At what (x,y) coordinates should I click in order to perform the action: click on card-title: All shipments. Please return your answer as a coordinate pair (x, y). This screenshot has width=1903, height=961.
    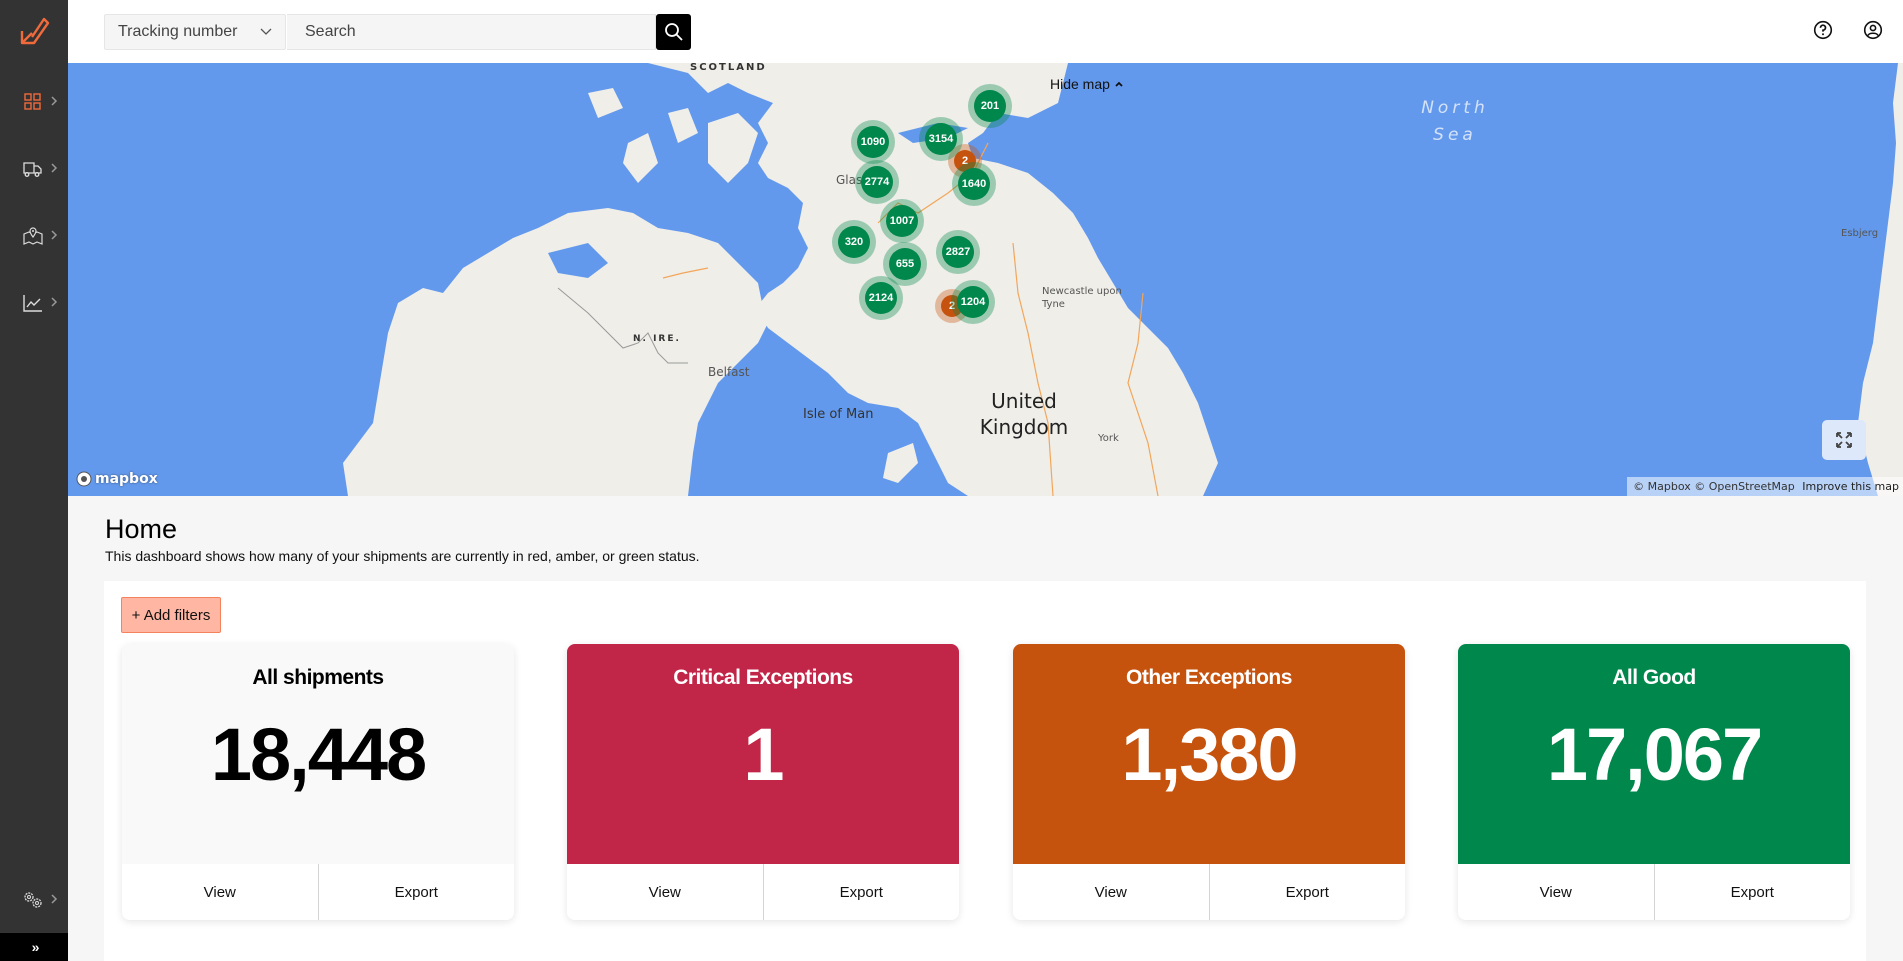
    Looking at the image, I should click on (318, 677).